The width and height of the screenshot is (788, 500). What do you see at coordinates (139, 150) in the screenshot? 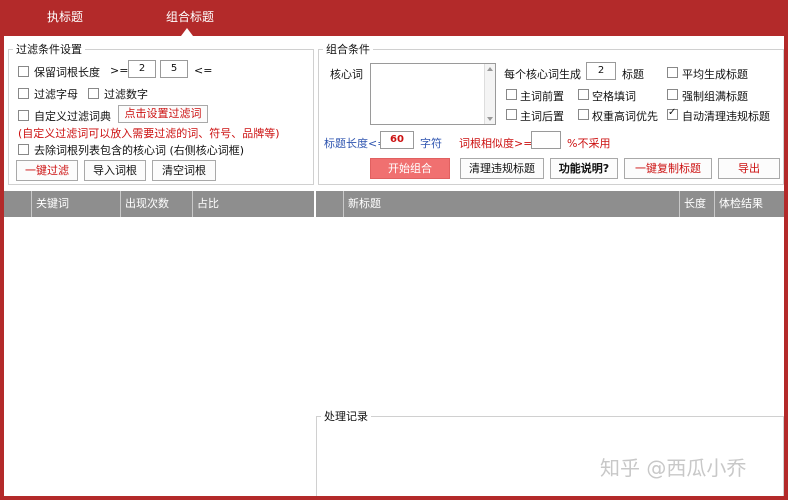
I see `remove-core-label: 去除词根列表包含的核心词 (右侧核心词框)` at bounding box center [139, 150].